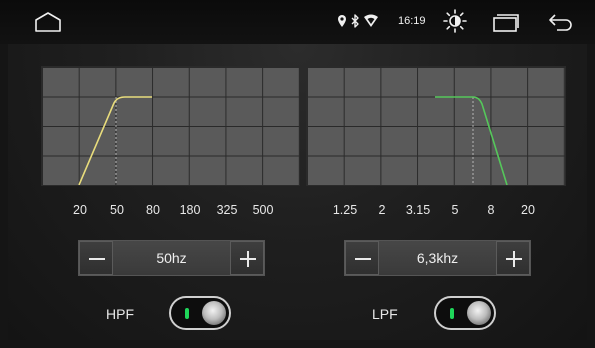  I want to click on lpf-tick: 2, so click(382, 210).